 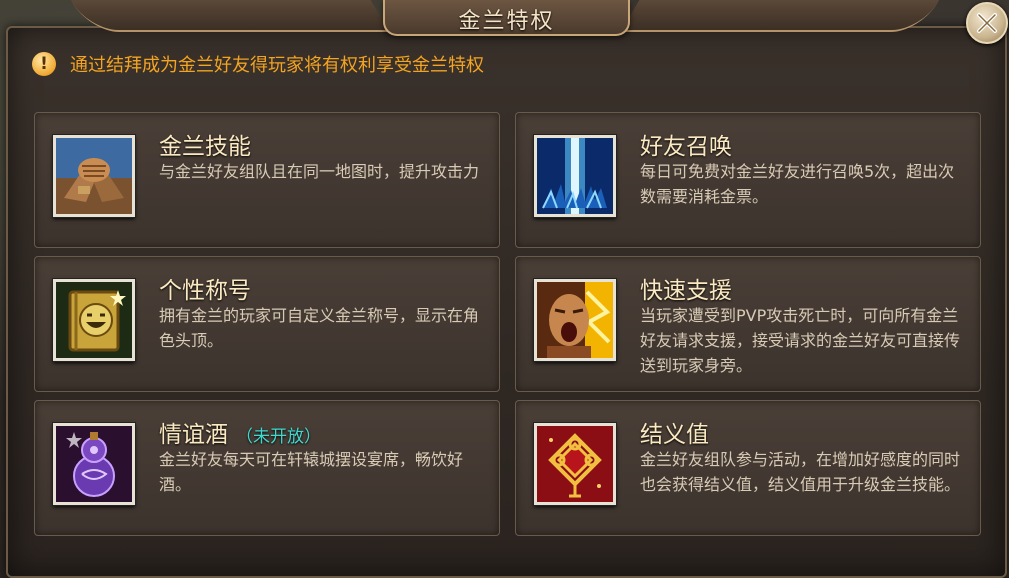 I want to click on title-ornament-left, so click(x=230, y=16).